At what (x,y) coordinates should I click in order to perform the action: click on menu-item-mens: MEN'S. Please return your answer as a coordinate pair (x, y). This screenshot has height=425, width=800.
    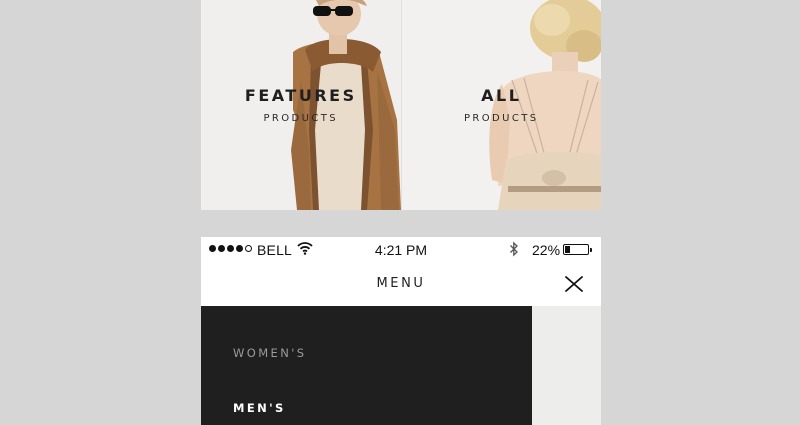
    Looking at the image, I should click on (259, 408).